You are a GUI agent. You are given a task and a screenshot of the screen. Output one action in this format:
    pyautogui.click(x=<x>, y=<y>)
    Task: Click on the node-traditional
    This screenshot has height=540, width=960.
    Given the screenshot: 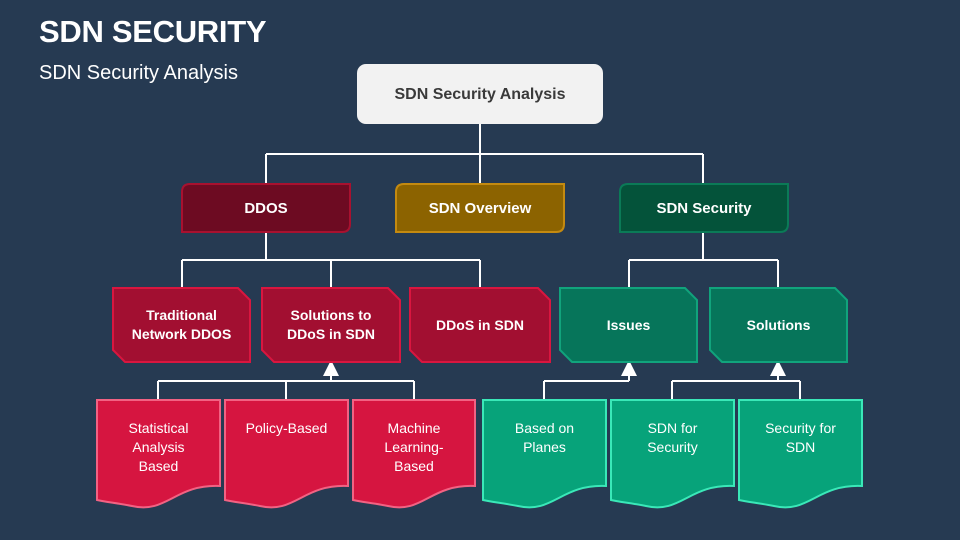 What is the action you would take?
    pyautogui.click(x=181, y=325)
    